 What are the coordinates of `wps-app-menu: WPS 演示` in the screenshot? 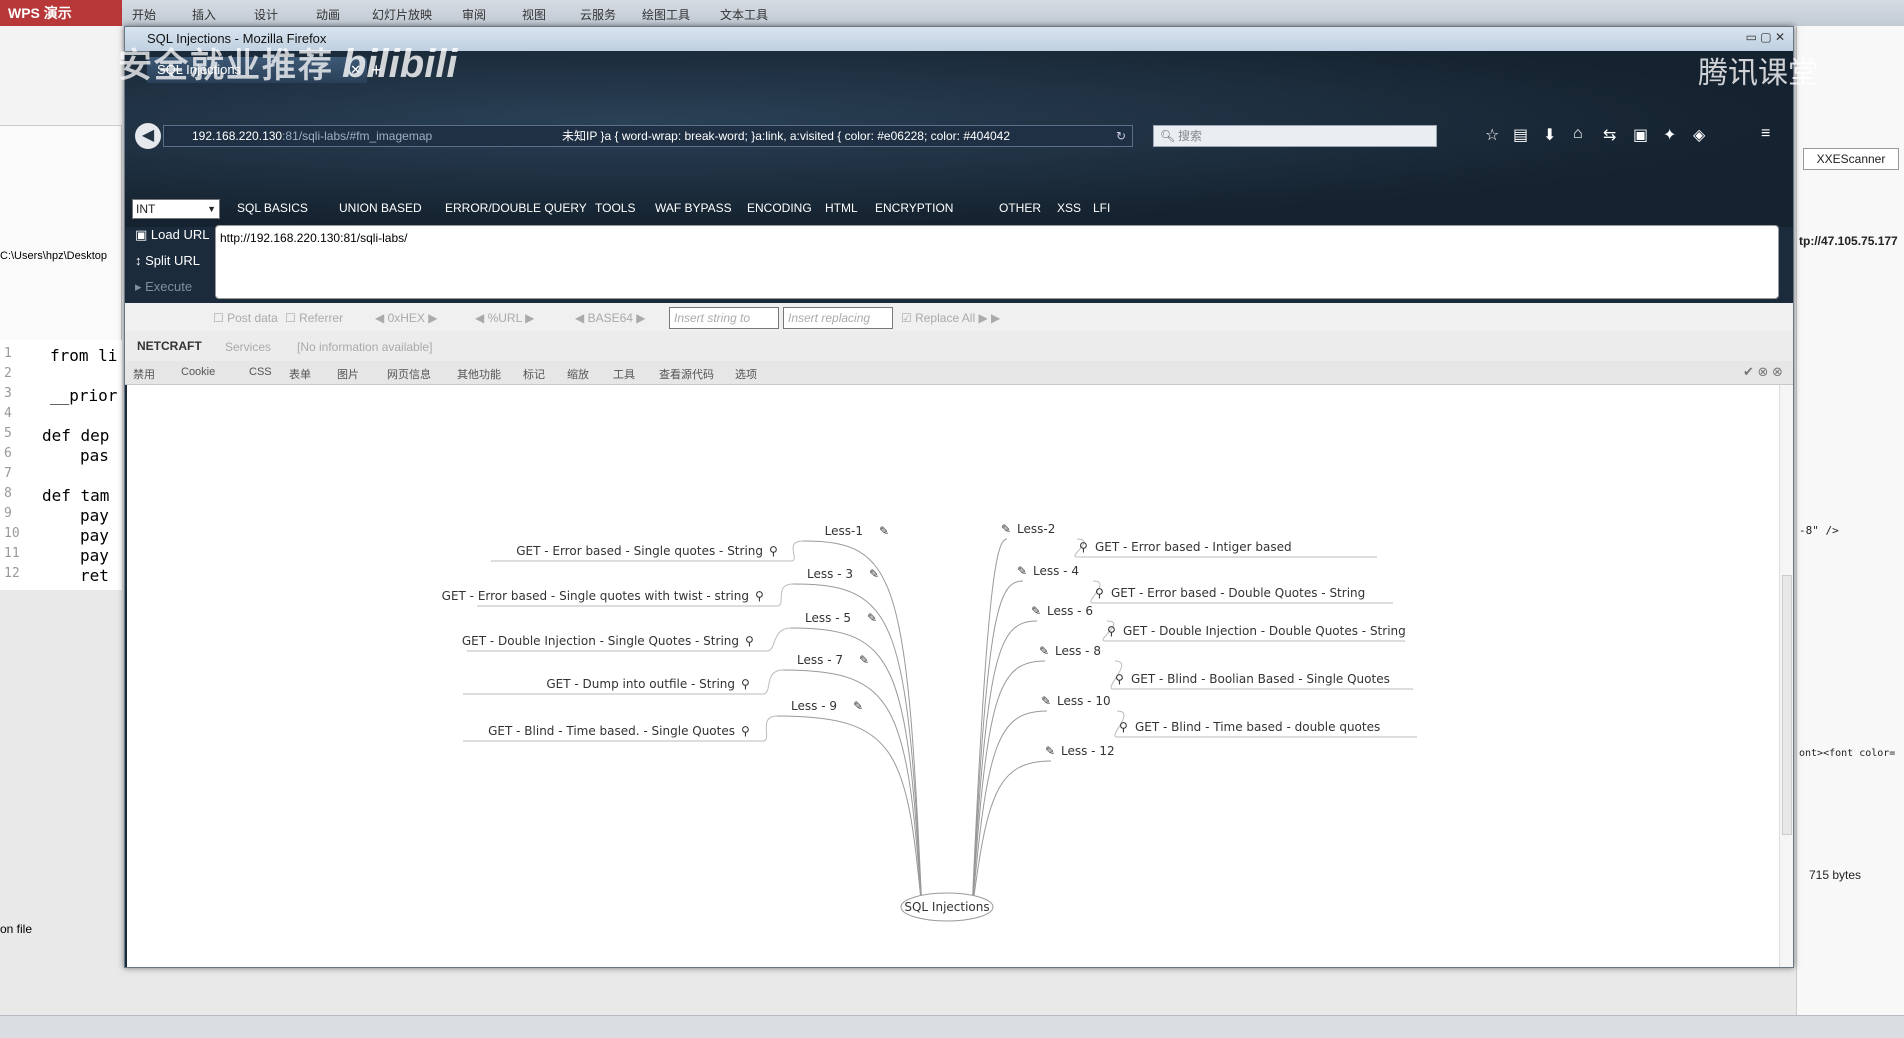 It's located at (61, 13).